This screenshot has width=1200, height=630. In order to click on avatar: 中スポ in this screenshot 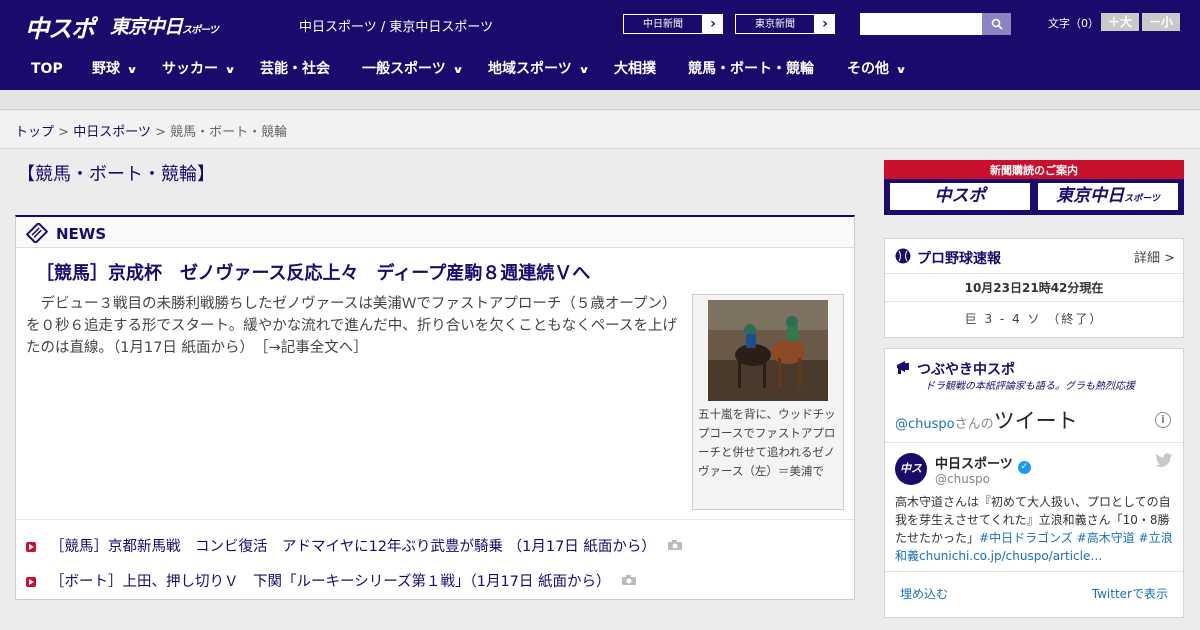, I will do `click(911, 480)`.